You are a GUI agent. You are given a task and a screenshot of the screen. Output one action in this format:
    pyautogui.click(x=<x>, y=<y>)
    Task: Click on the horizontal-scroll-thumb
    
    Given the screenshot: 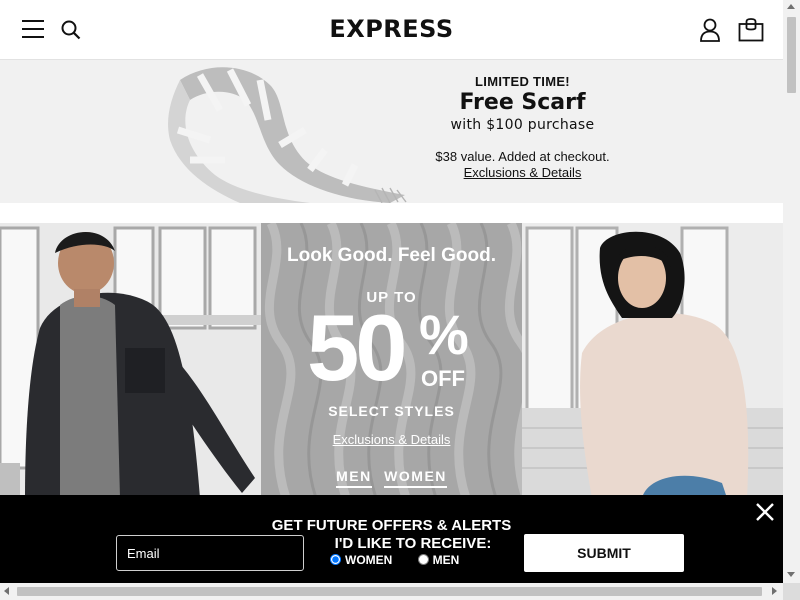 What is the action you would take?
    pyautogui.click(x=389, y=591)
    